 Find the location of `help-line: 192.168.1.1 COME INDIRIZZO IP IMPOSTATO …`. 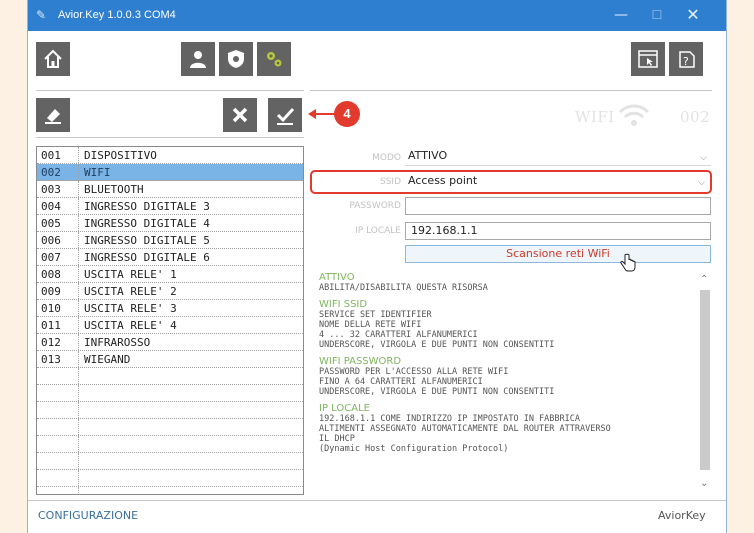

help-line: 192.168.1.1 COME INDIRIZZO IP IMPOSTATO … is located at coordinates (449, 419).